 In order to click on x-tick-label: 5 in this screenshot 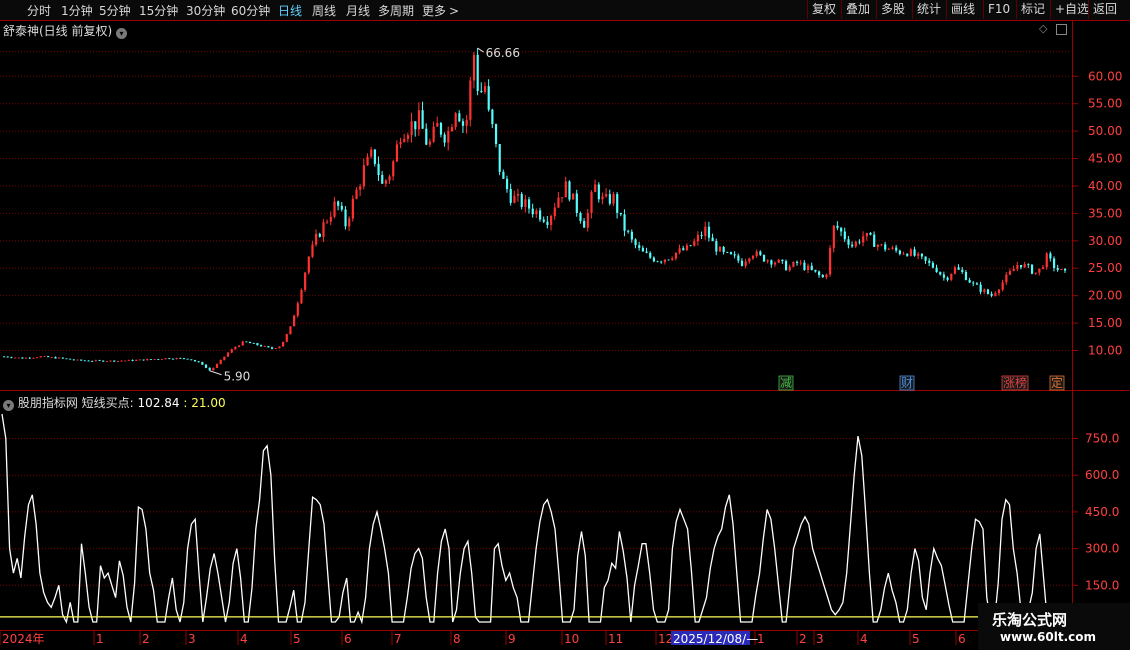, I will do `click(916, 639)`.